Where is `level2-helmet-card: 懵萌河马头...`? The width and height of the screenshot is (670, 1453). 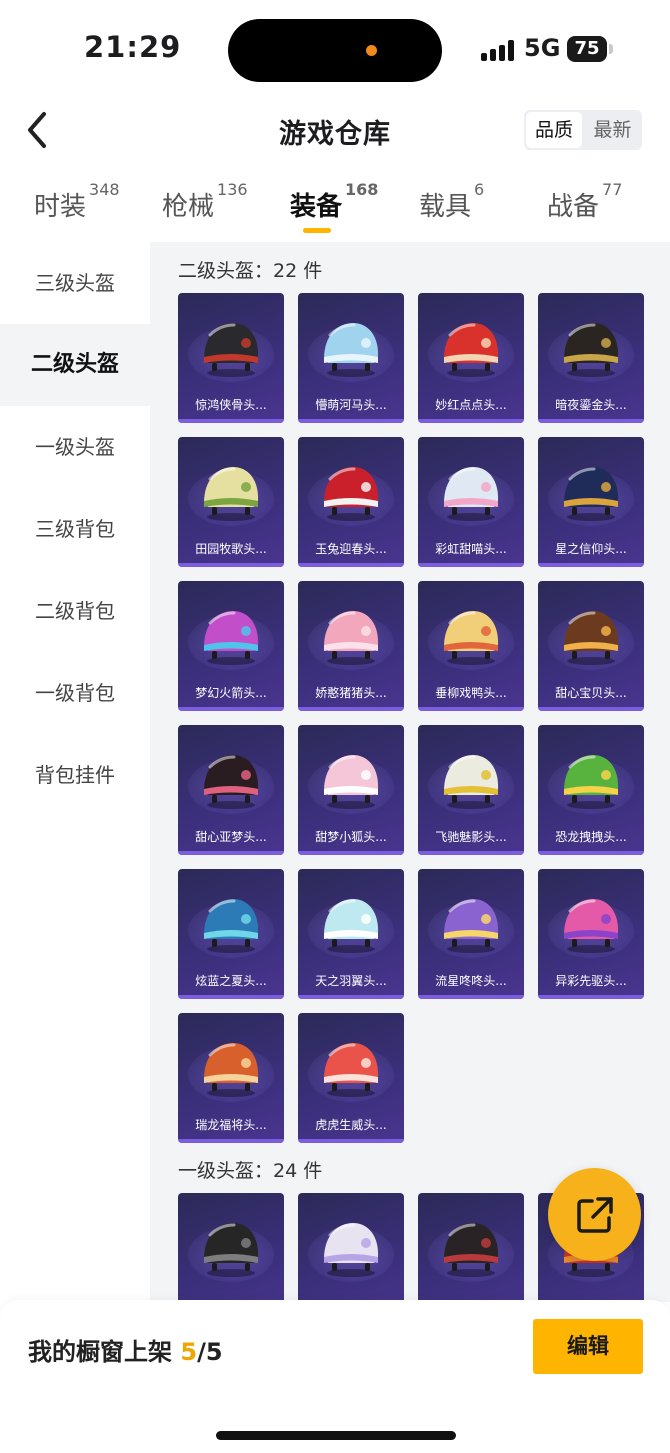
level2-helmet-card: 懵萌河马头... is located at coordinates (351, 358).